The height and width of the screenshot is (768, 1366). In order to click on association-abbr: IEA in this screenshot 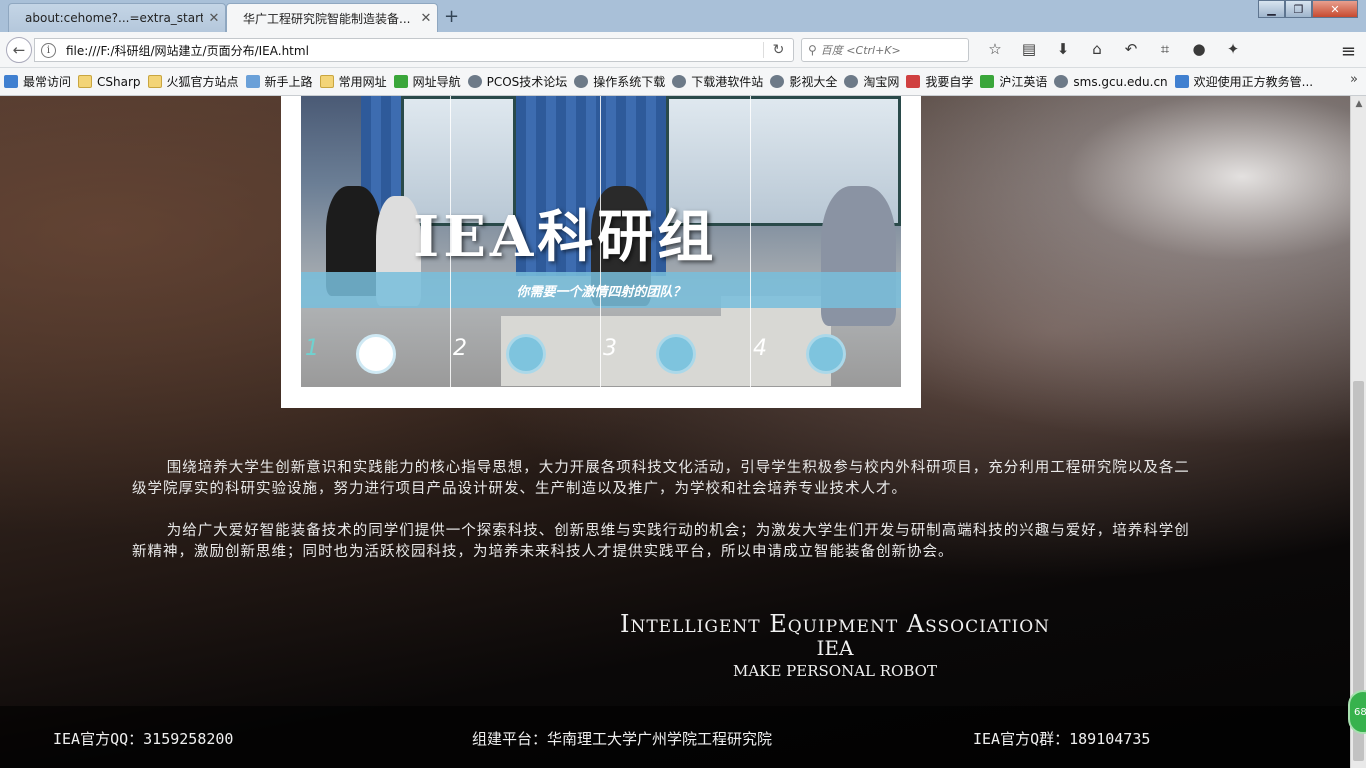, I will do `click(835, 648)`.